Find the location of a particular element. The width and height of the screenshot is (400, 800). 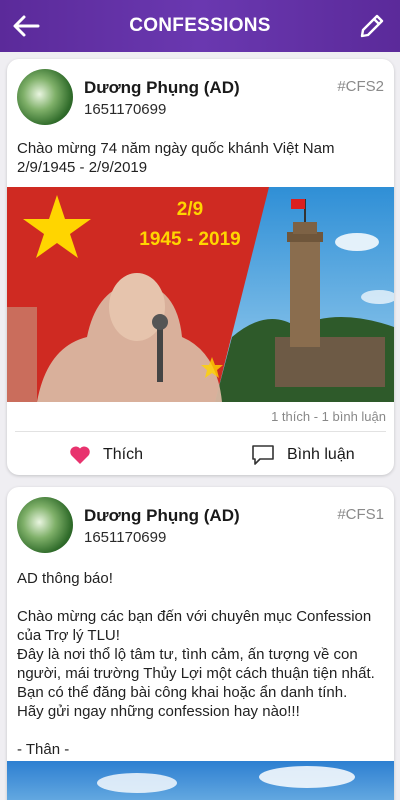

comment-button: Bình luận is located at coordinates (303, 455).